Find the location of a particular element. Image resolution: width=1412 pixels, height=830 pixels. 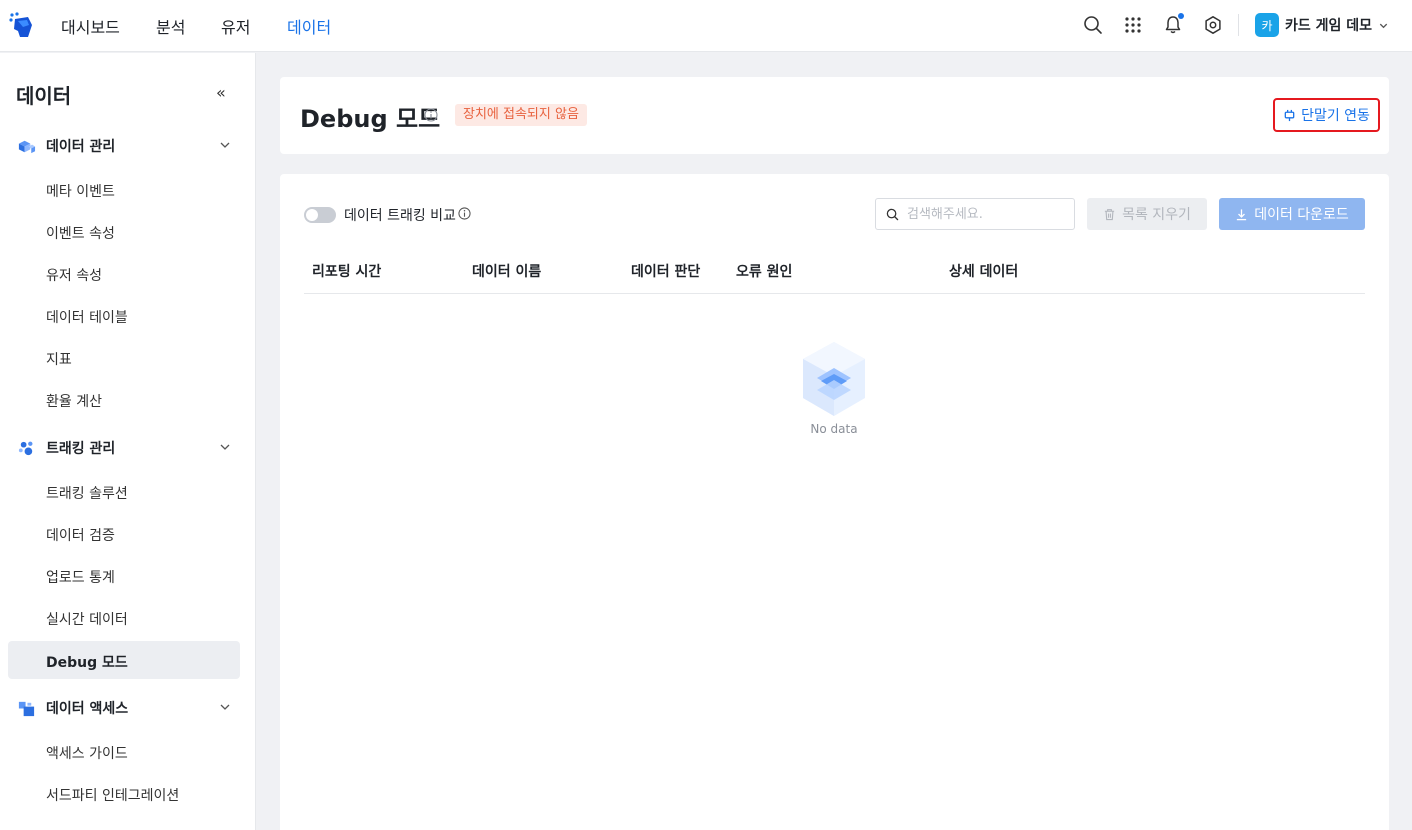

empty-state: No data is located at coordinates (834, 388).